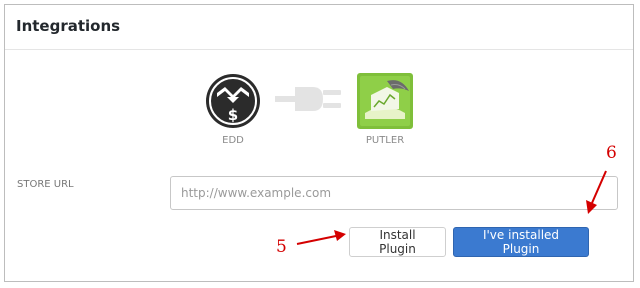 The width and height of the screenshot is (640, 288). Describe the element at coordinates (394, 193) in the screenshot. I see `store-url-input` at that location.